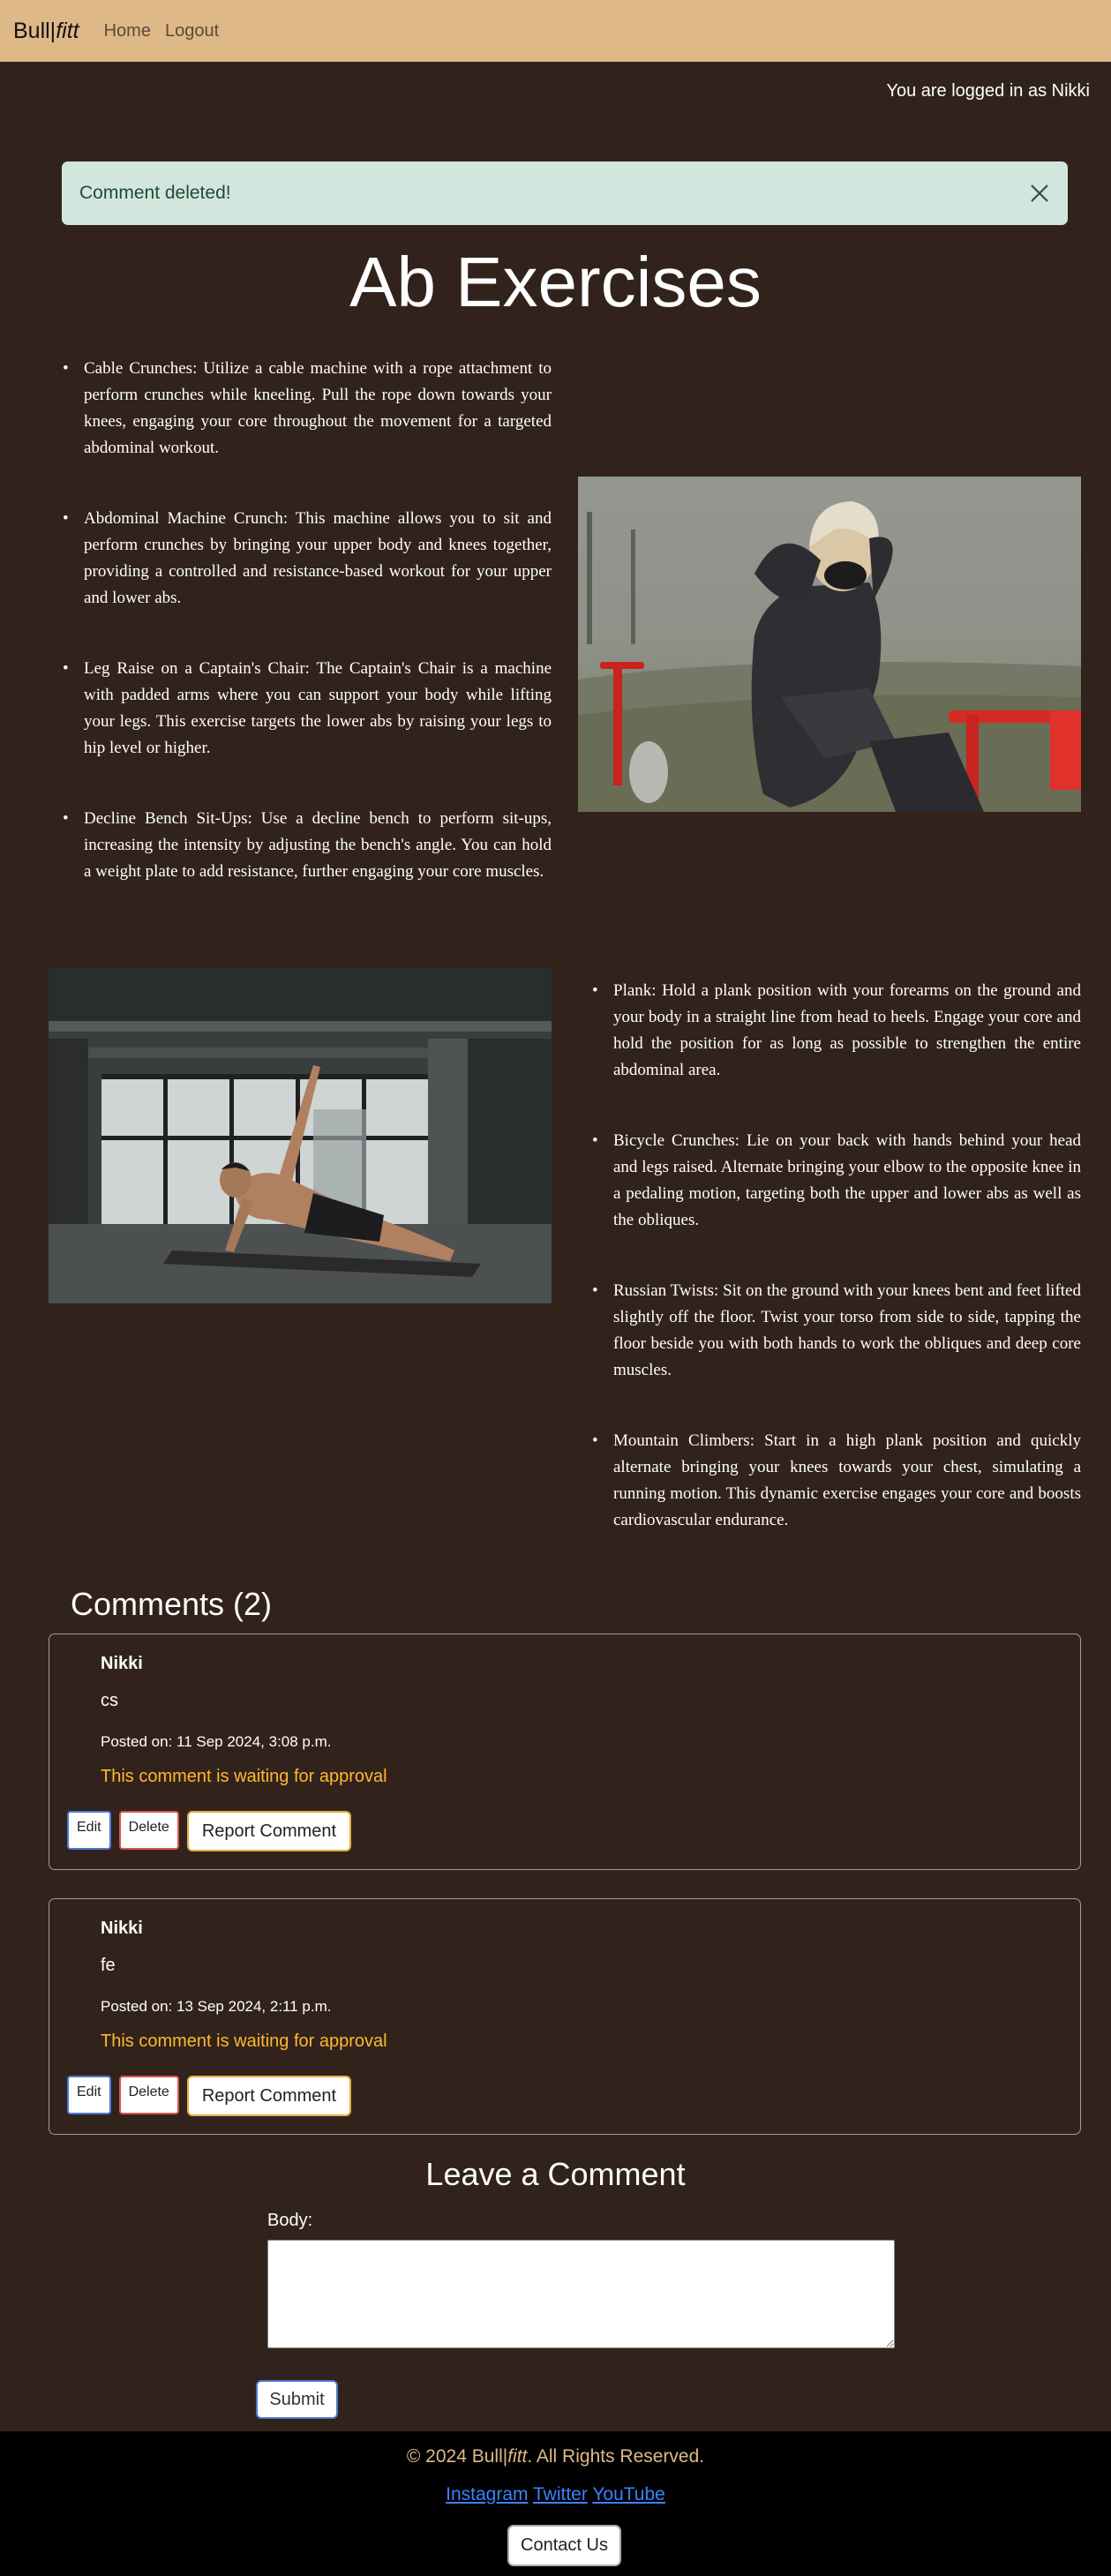 Image resolution: width=1111 pixels, height=2576 pixels. I want to click on social-links: Instagram Twitter YouTube, so click(555, 2494).